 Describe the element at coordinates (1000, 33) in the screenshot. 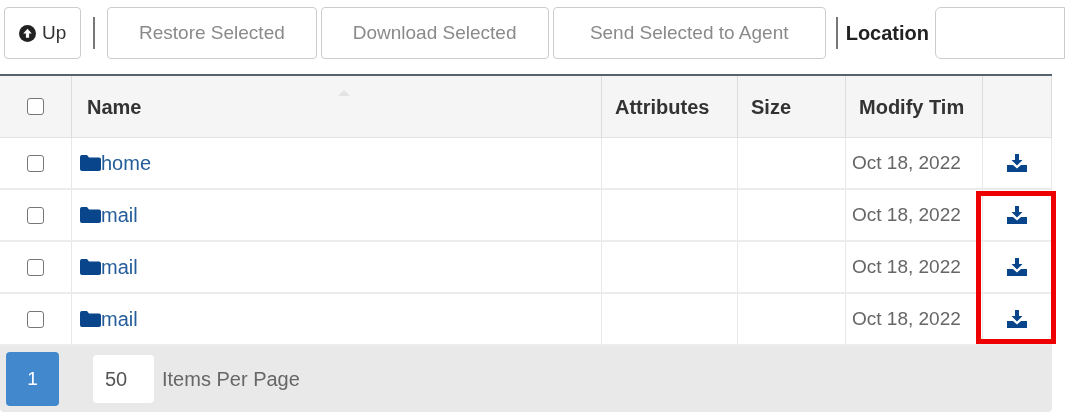

I see `location-field` at that location.